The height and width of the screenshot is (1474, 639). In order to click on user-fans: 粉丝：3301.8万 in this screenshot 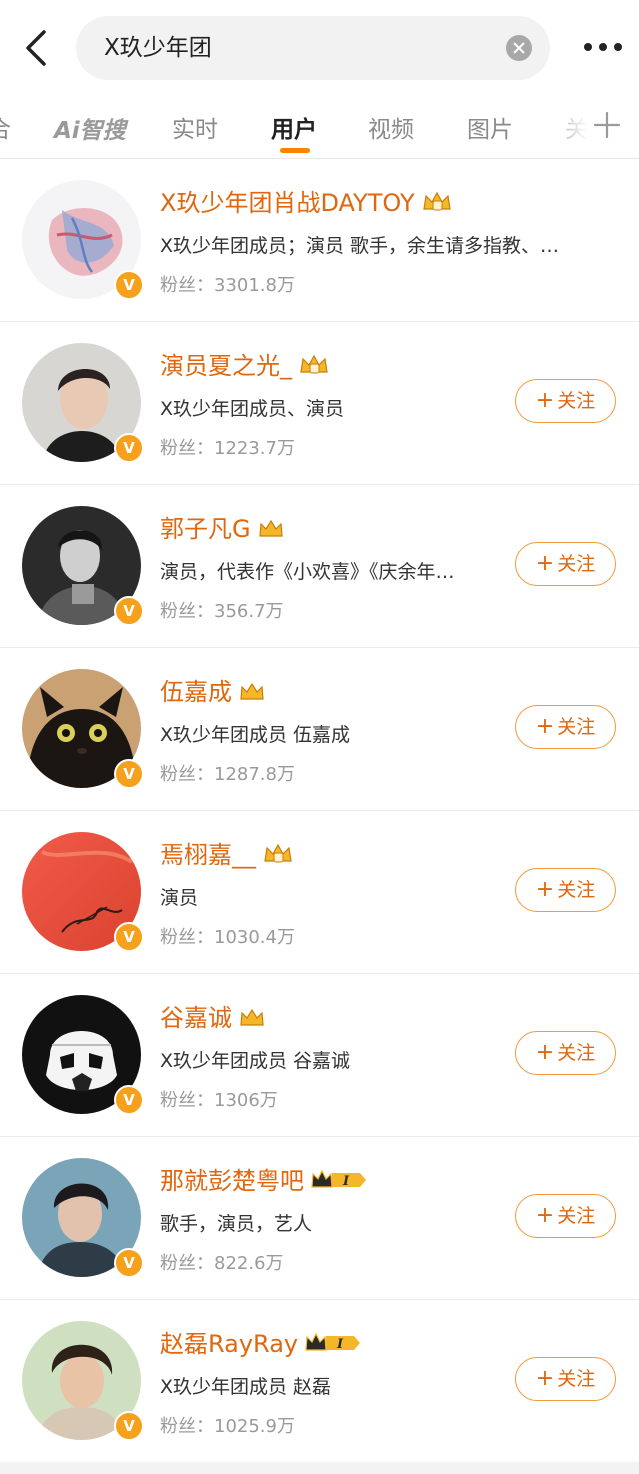, I will do `click(227, 285)`.